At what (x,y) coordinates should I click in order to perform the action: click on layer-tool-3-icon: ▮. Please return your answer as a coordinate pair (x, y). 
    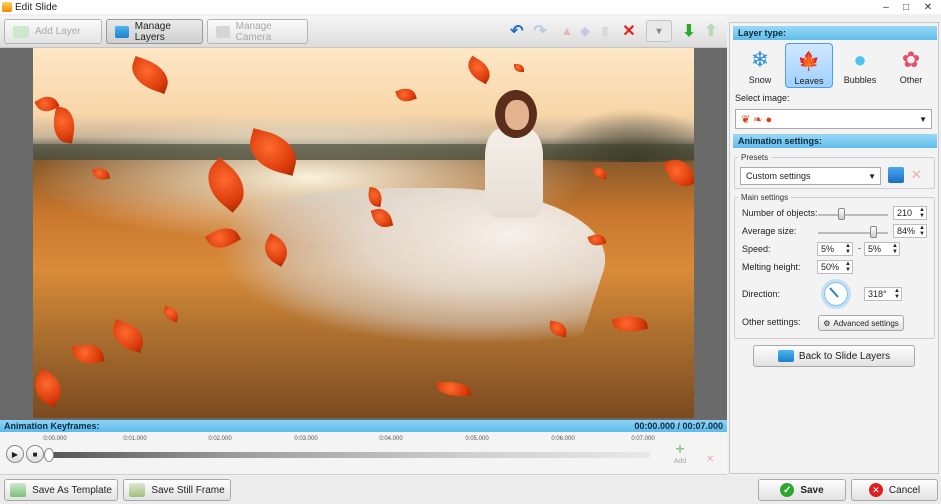
    Looking at the image, I should click on (605, 31).